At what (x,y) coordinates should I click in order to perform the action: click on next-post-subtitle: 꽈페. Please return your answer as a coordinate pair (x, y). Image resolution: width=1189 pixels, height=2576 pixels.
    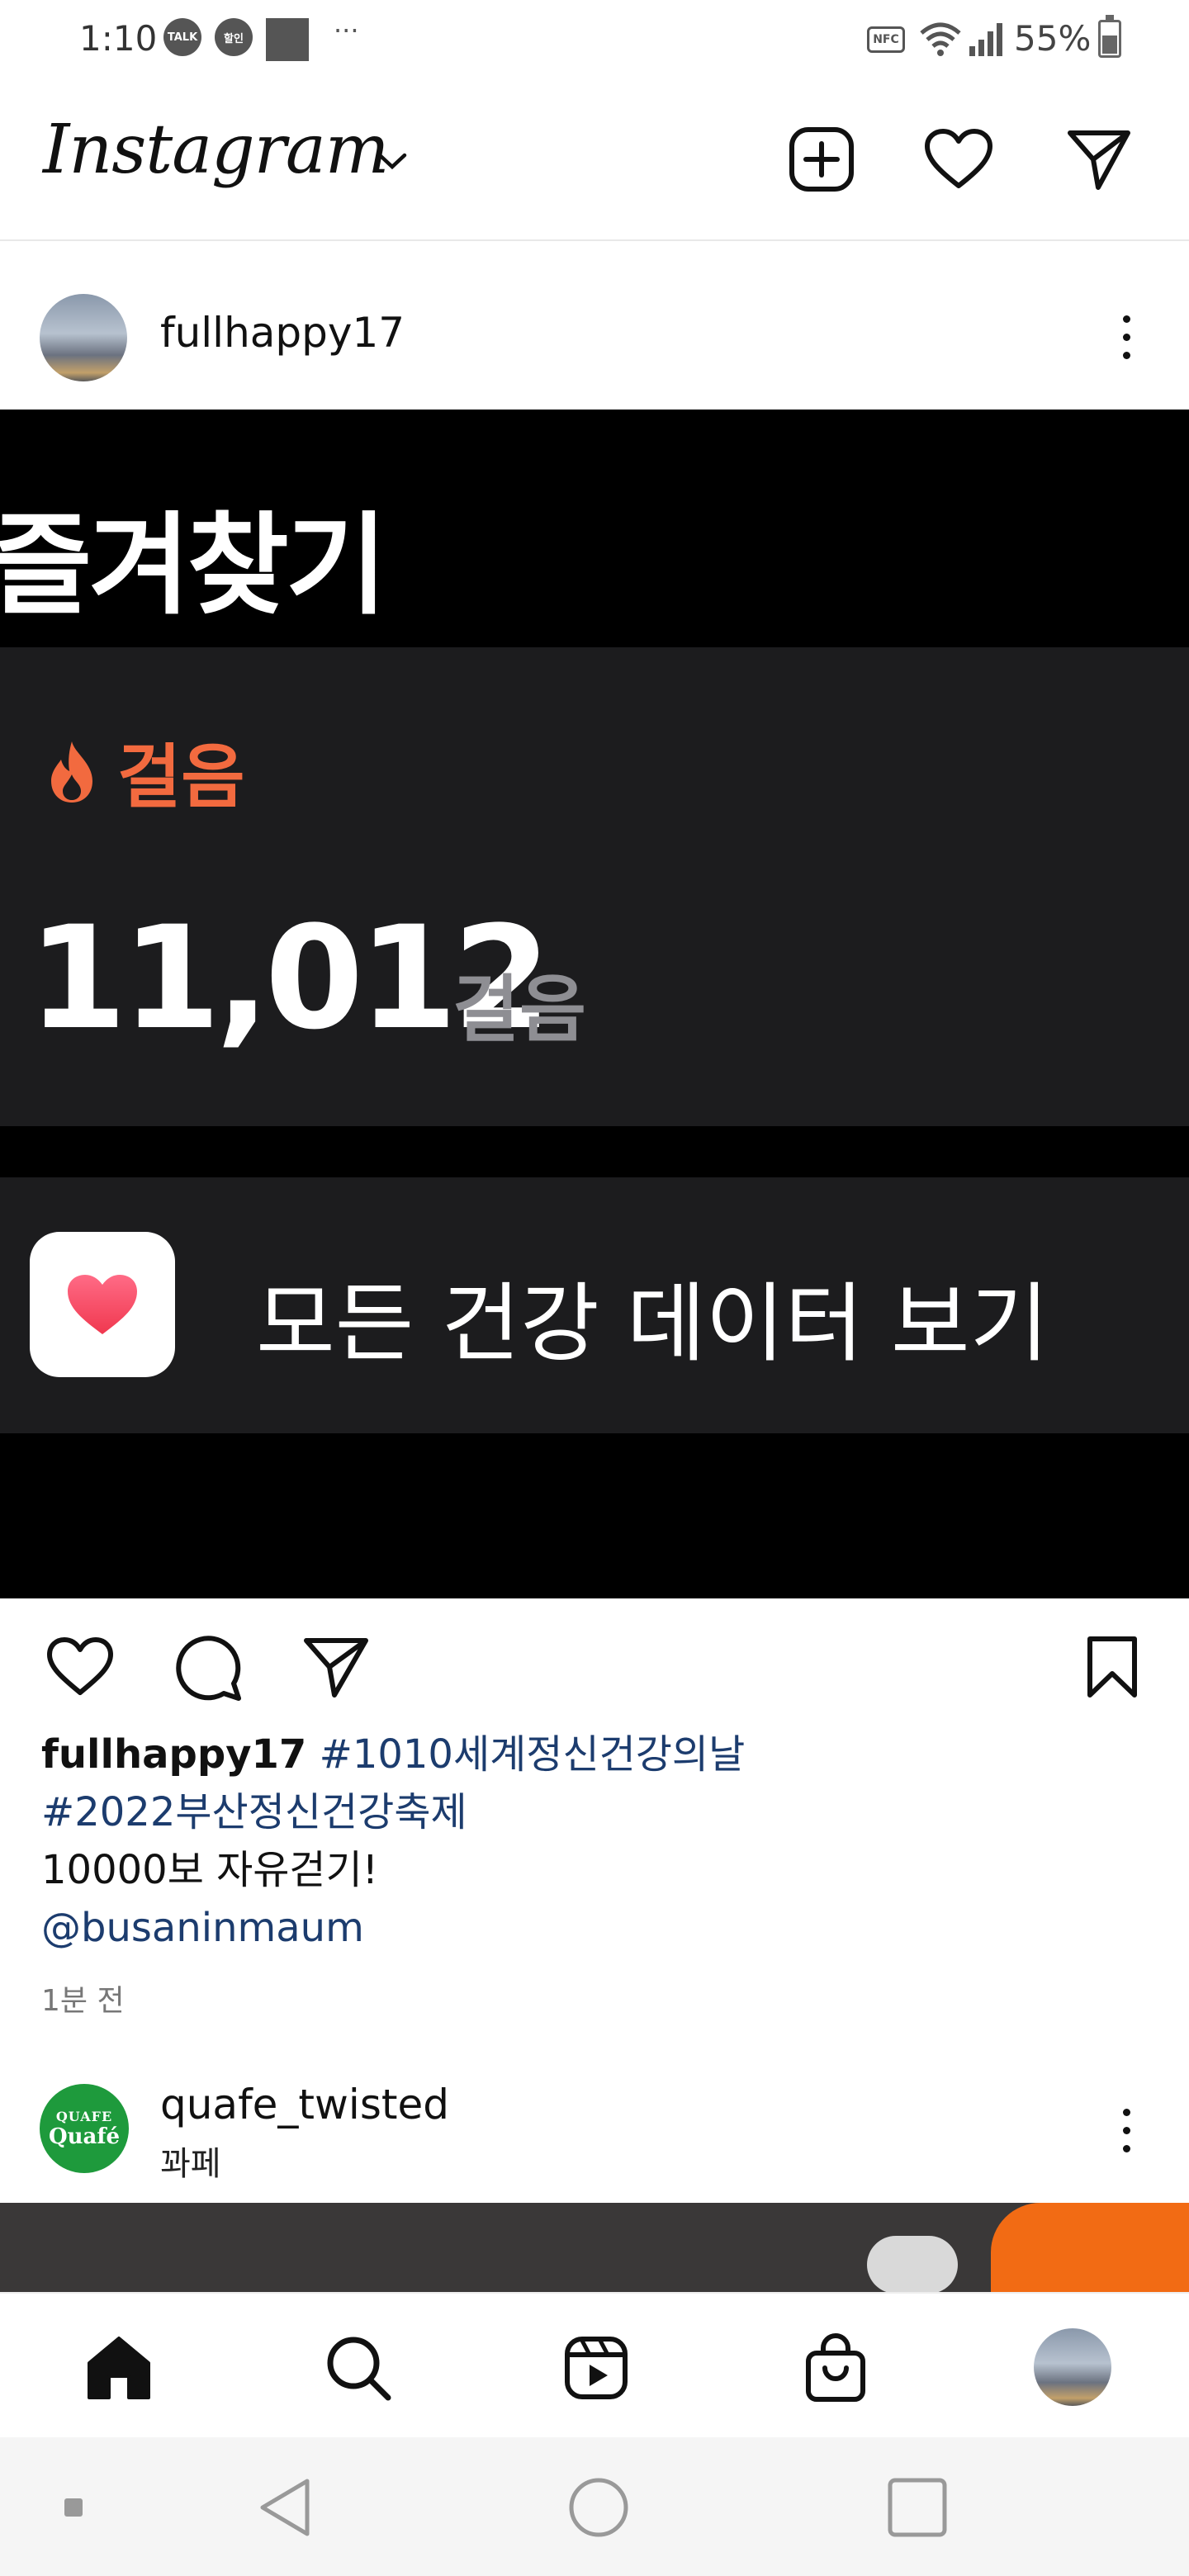
    Looking at the image, I should click on (190, 2161).